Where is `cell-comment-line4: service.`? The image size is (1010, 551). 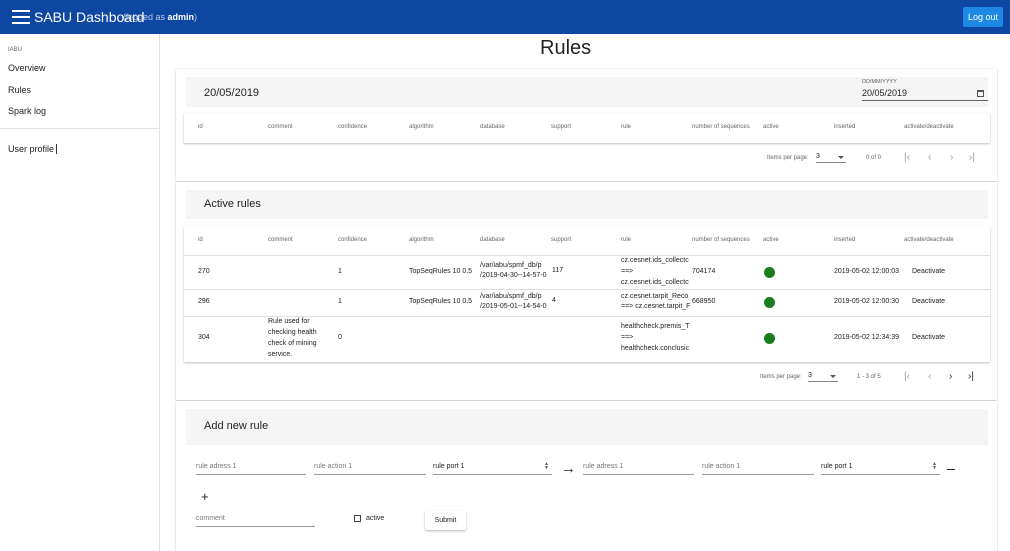
cell-comment-line4: service. is located at coordinates (280, 354).